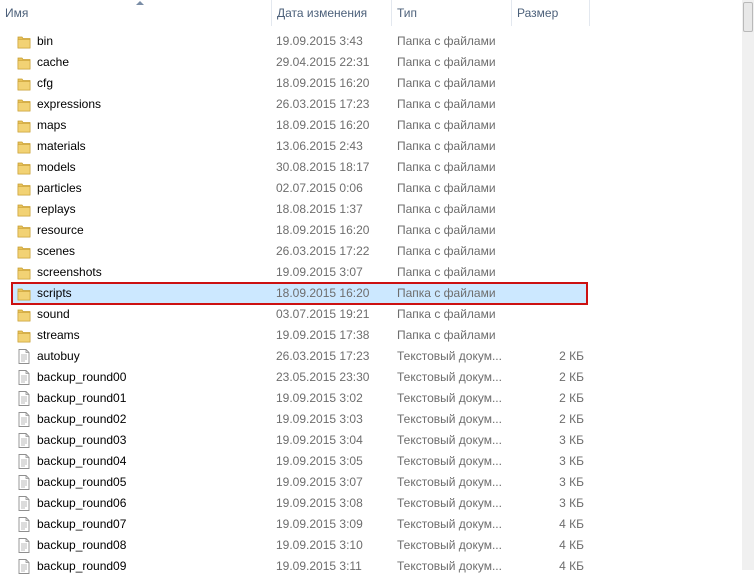 Image resolution: width=754 pixels, height=577 pixels. What do you see at coordinates (322, 13) in the screenshot?
I see `column-header-date-label: Дата изменения` at bounding box center [322, 13].